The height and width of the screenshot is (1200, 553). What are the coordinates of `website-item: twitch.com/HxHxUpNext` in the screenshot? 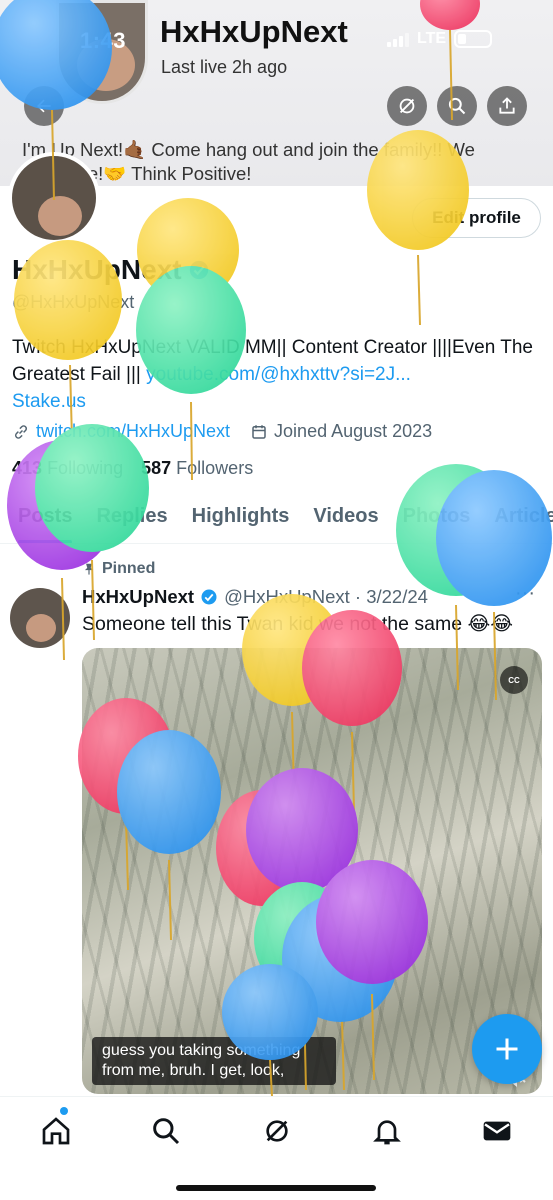 It's located at (121, 431).